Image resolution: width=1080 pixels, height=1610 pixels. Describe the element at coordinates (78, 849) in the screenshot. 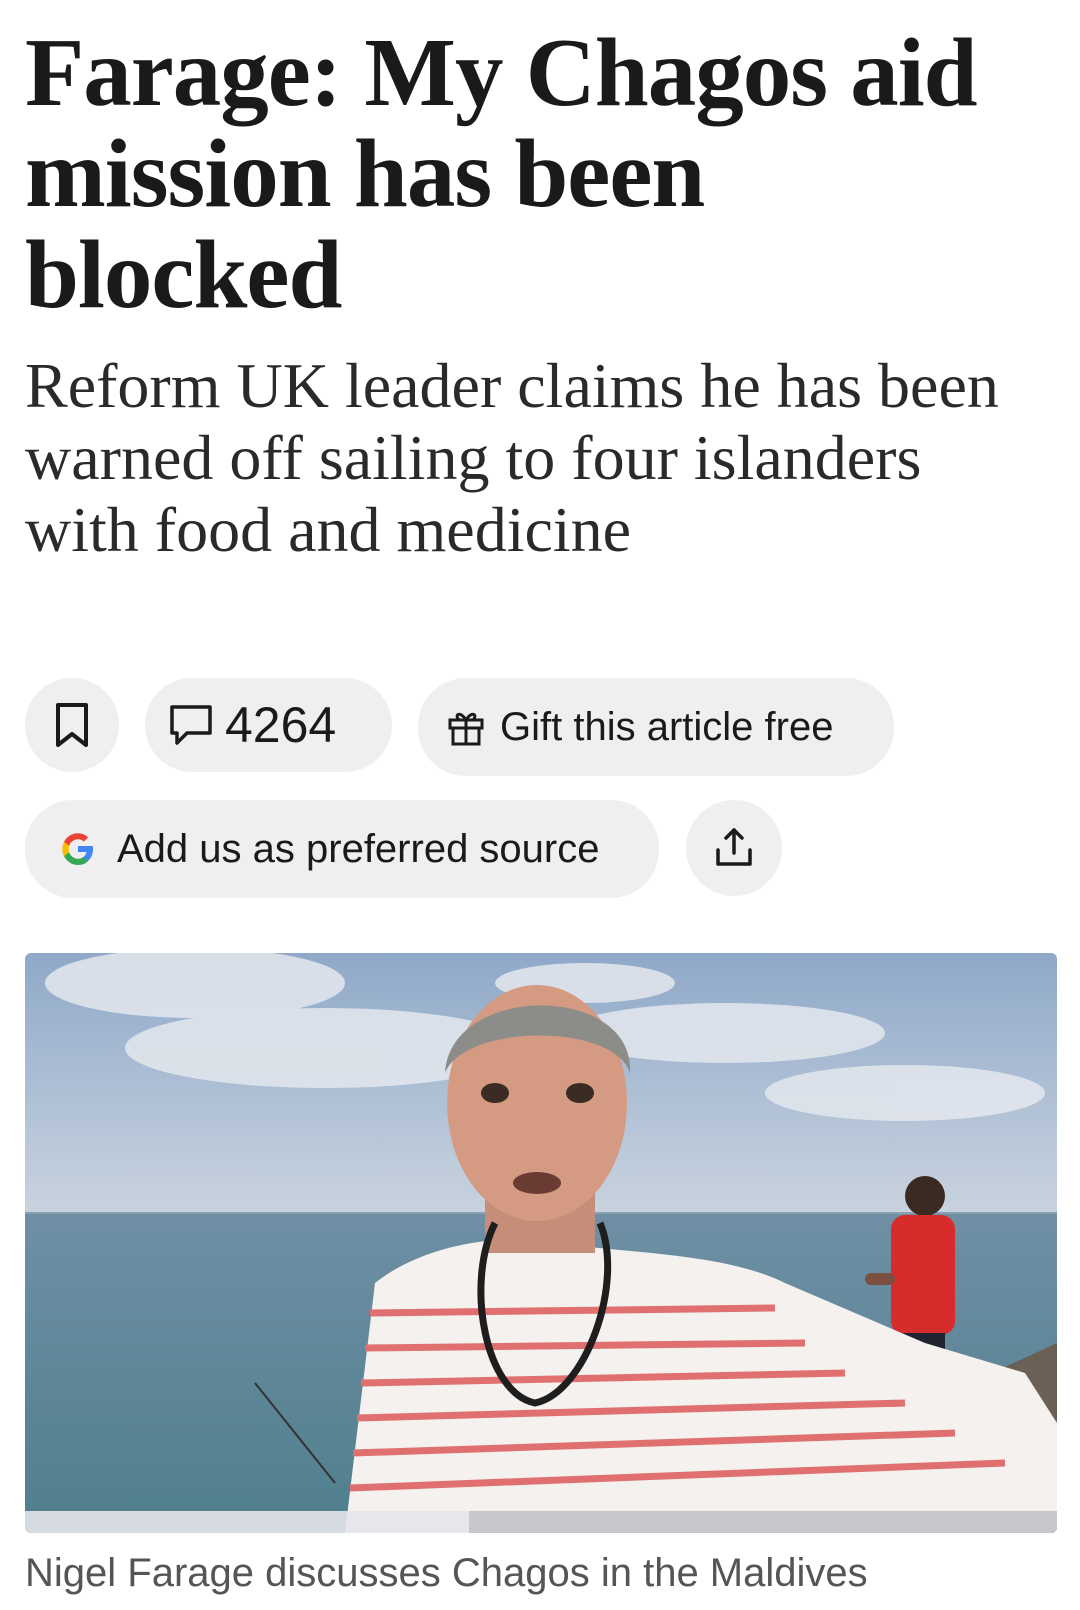

I see `google-g-icon` at that location.